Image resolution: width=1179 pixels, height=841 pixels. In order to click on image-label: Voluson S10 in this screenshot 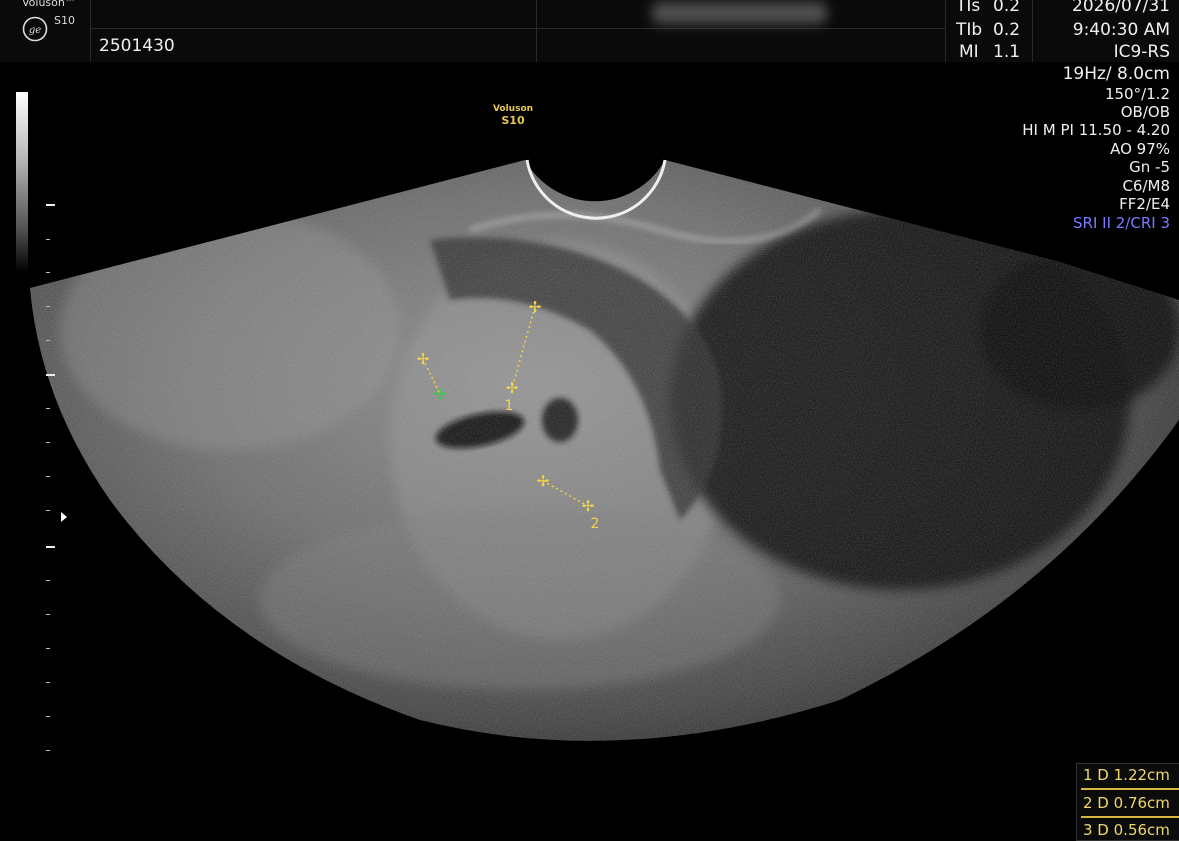, I will do `click(513, 115)`.